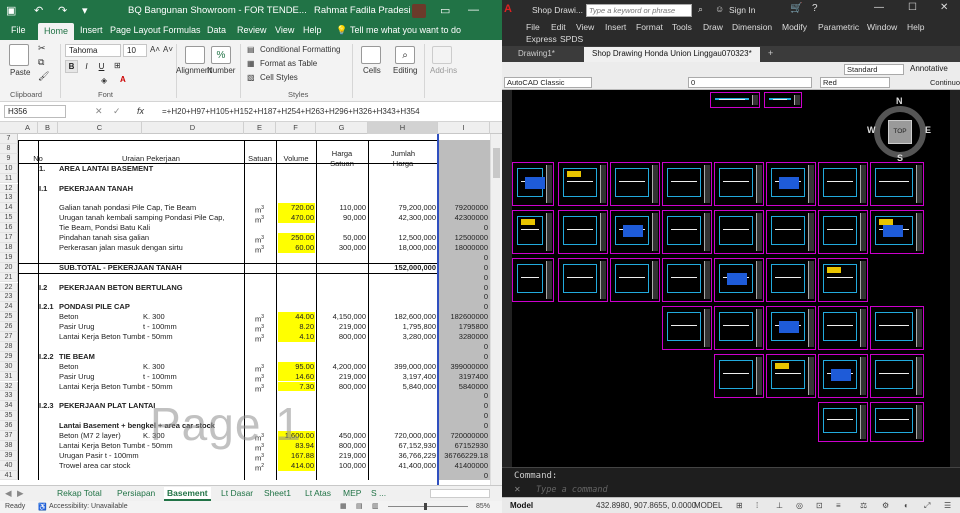 Image resolution: width=960 pixels, height=513 pixels. What do you see at coordinates (221, 70) in the screenshot?
I see `number-button: Number` at bounding box center [221, 70].